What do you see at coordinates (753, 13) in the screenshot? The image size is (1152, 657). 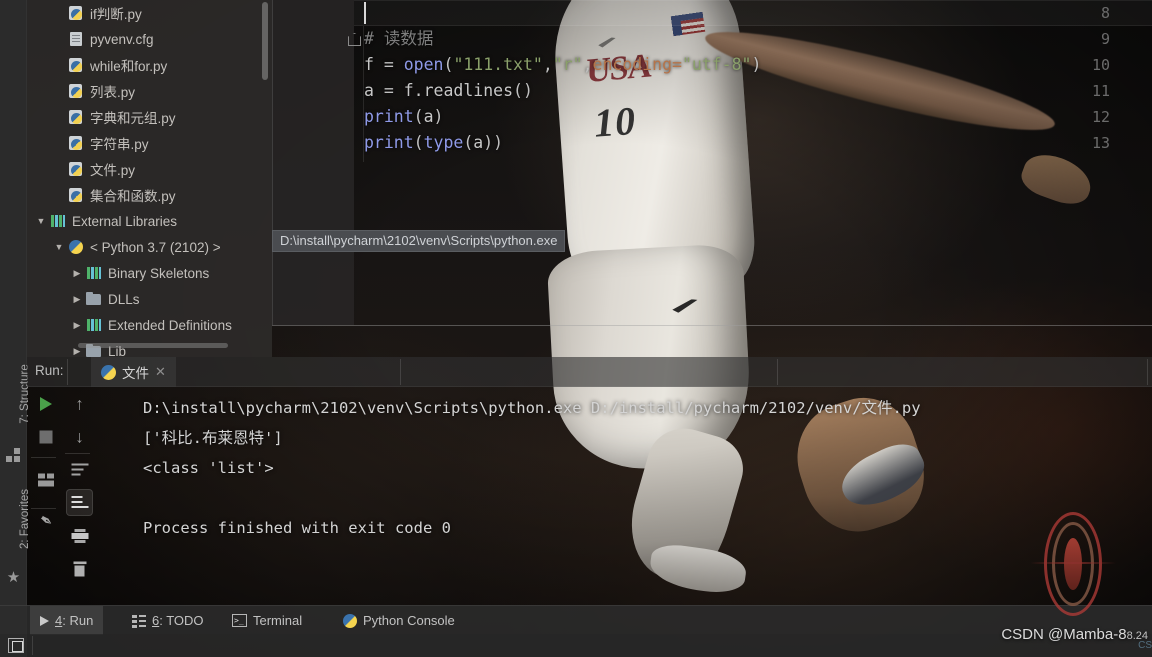 I see `caret-line-highlight` at bounding box center [753, 13].